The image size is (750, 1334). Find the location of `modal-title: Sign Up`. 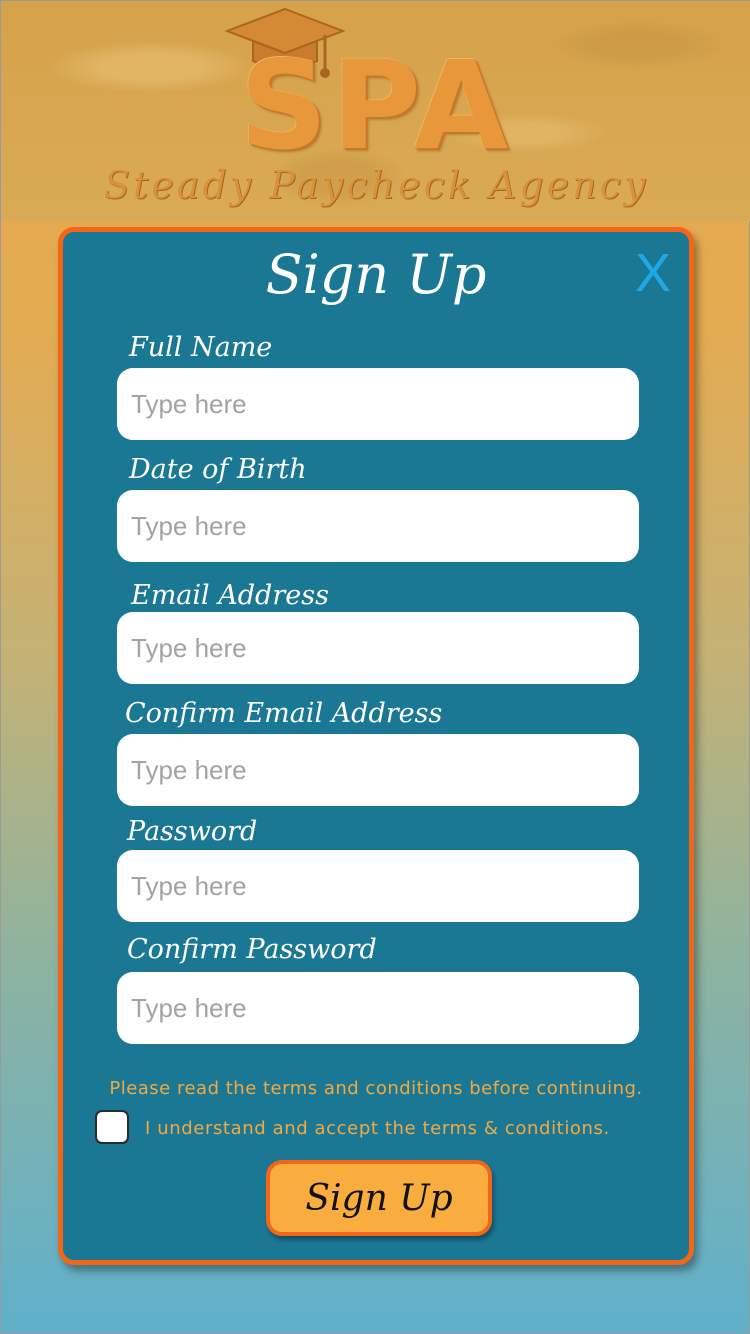

modal-title: Sign Up is located at coordinates (376, 274).